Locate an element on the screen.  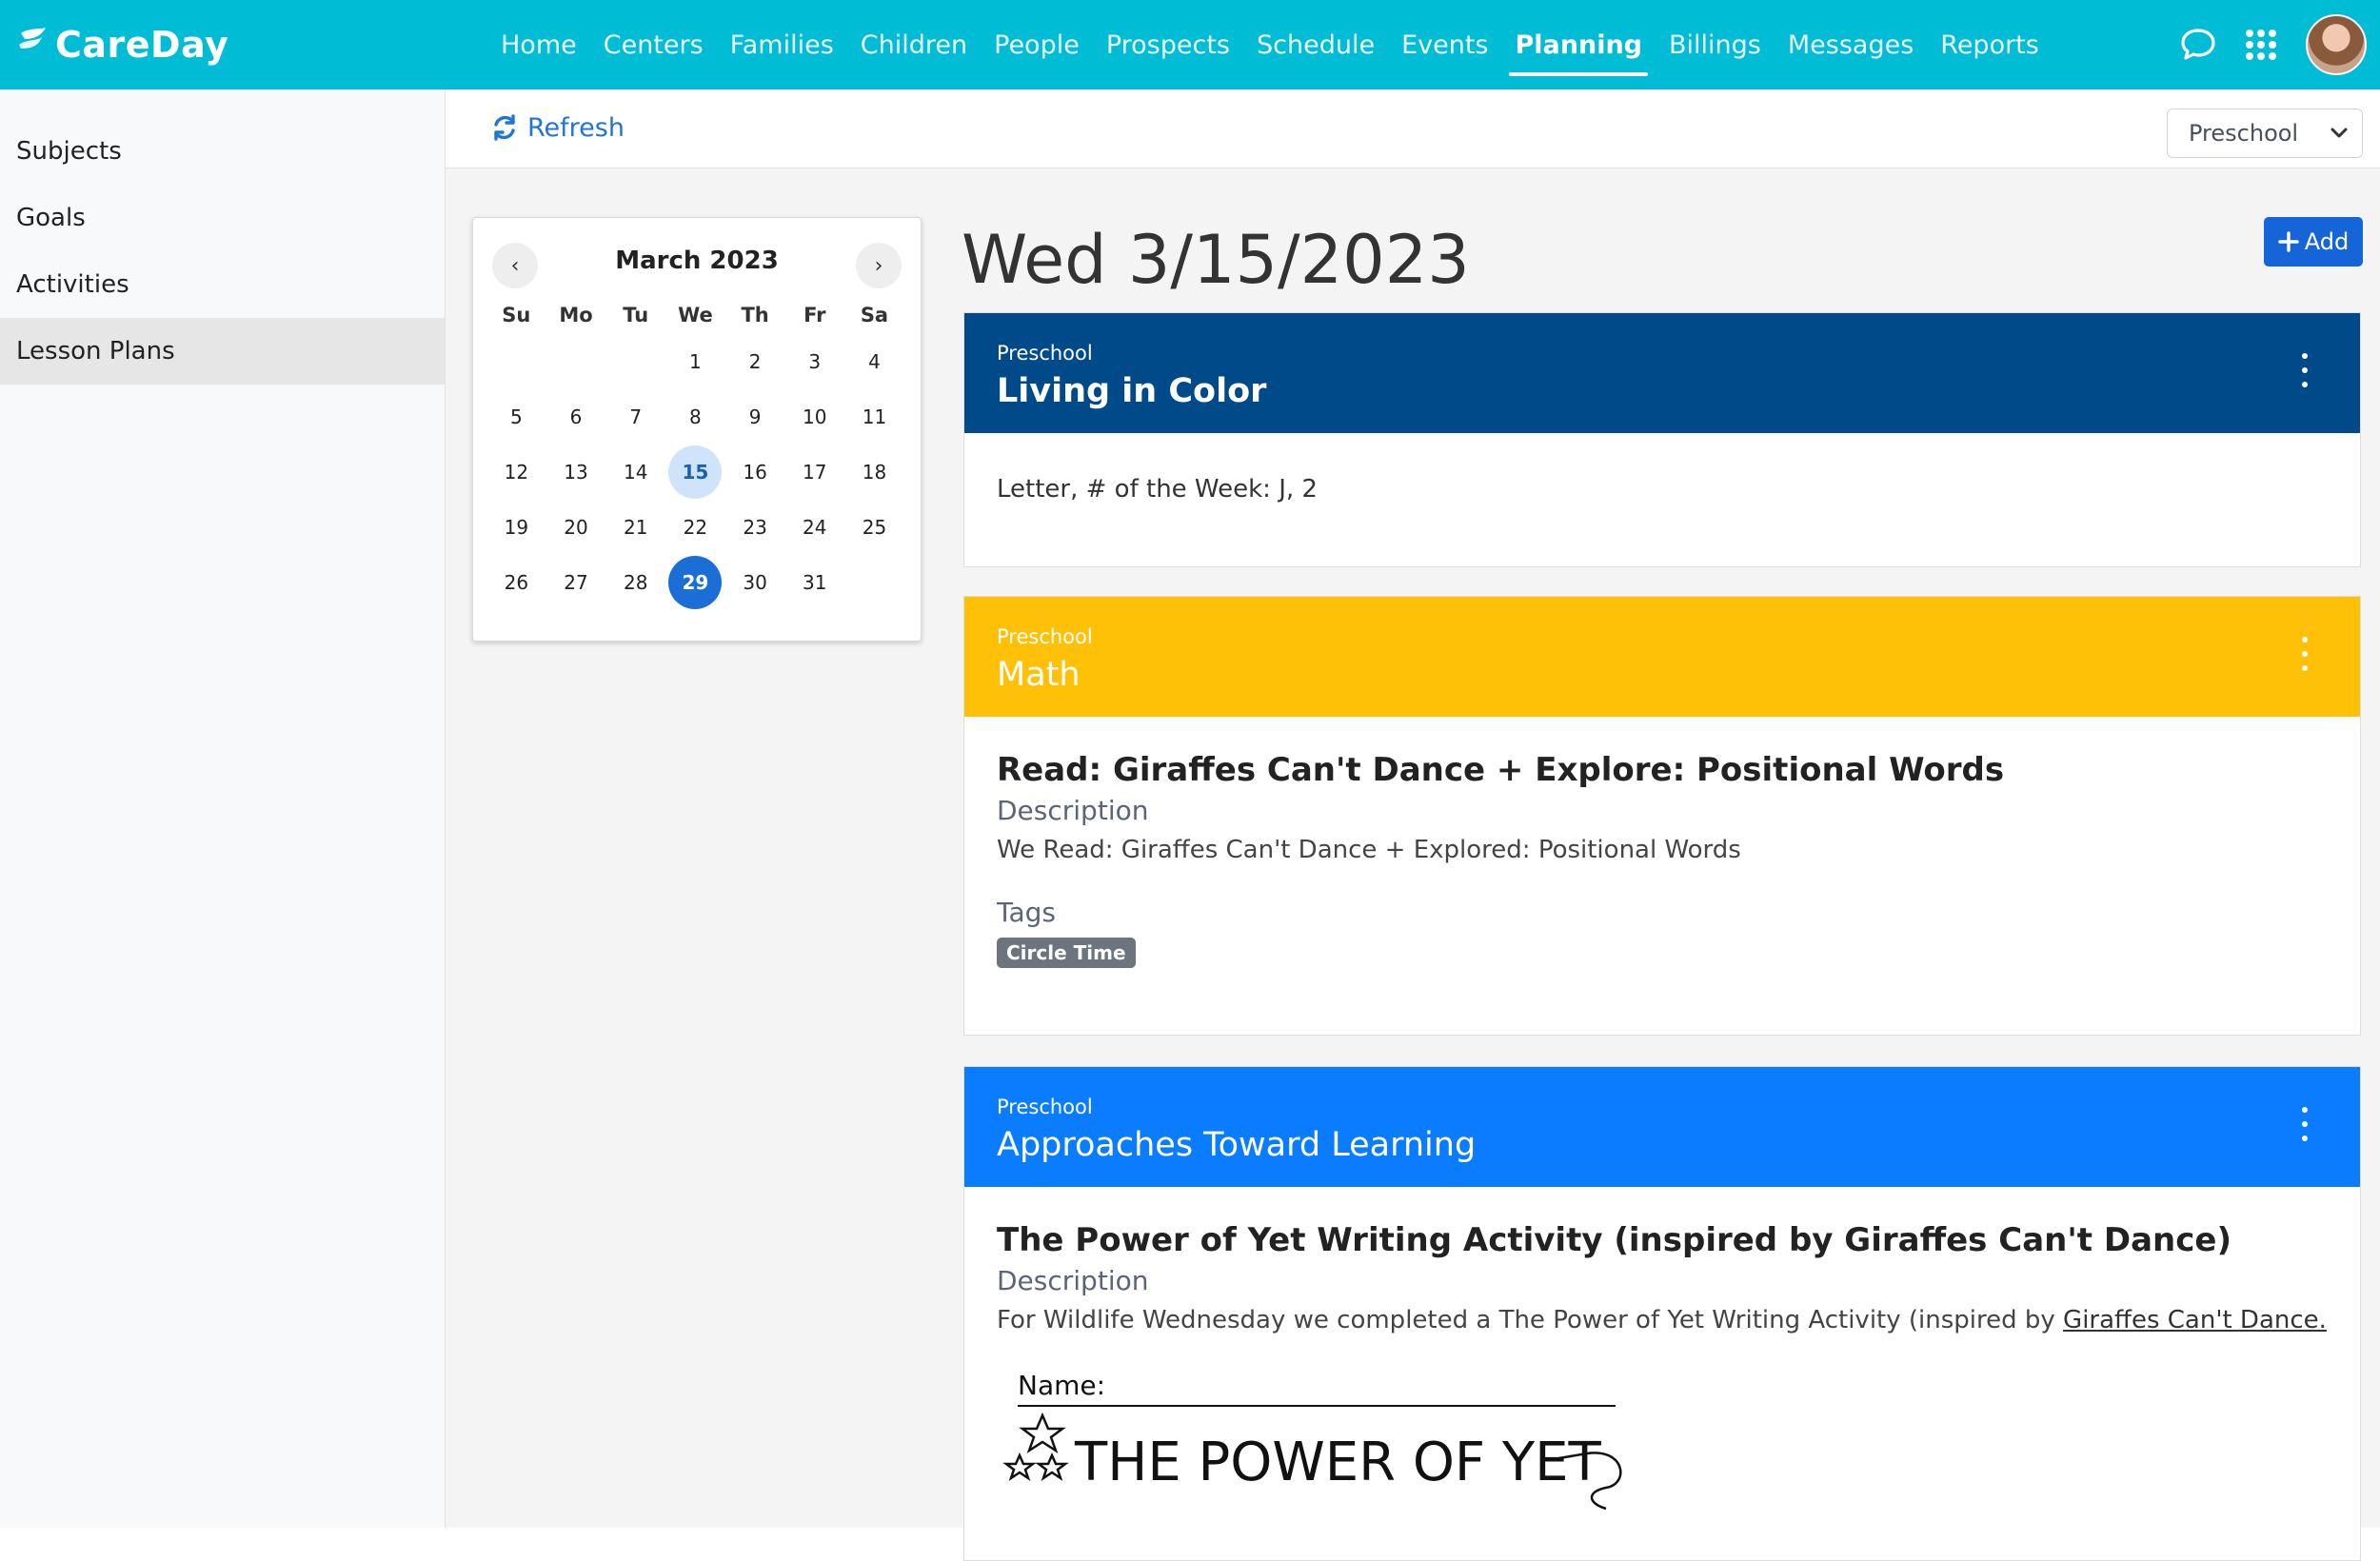
worksheet-name-label: Name: is located at coordinates (1061, 1385).